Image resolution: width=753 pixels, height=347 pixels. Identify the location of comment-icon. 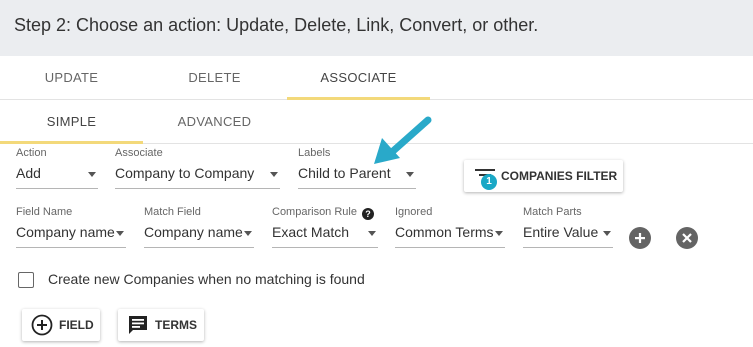
(138, 325).